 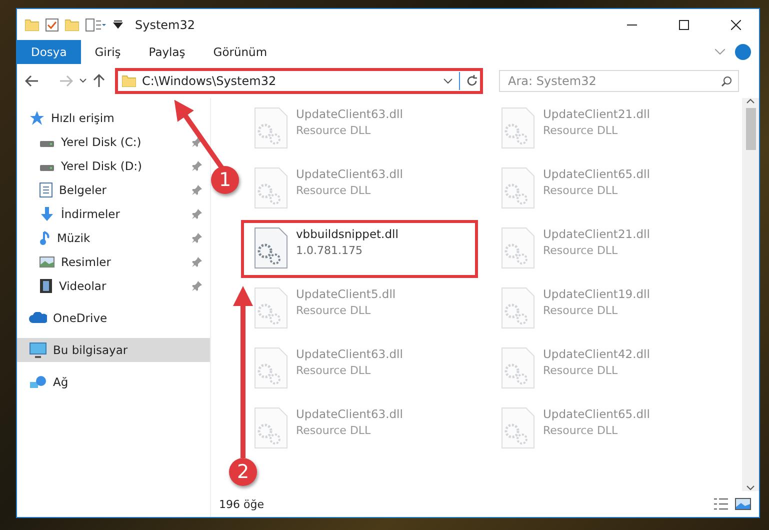 What do you see at coordinates (113, 350) in the screenshot?
I see `sidebar-item: Bu bilgisayar` at bounding box center [113, 350].